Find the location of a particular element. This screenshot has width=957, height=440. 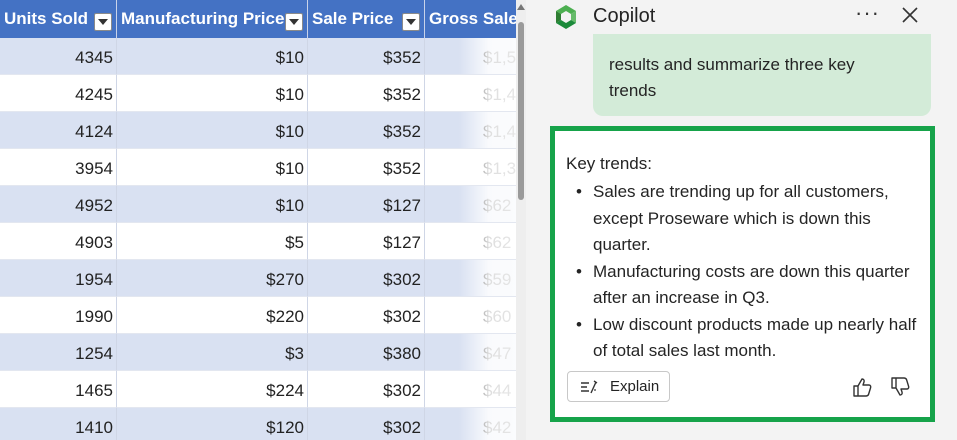

table-cell: $270 is located at coordinates (212, 278).